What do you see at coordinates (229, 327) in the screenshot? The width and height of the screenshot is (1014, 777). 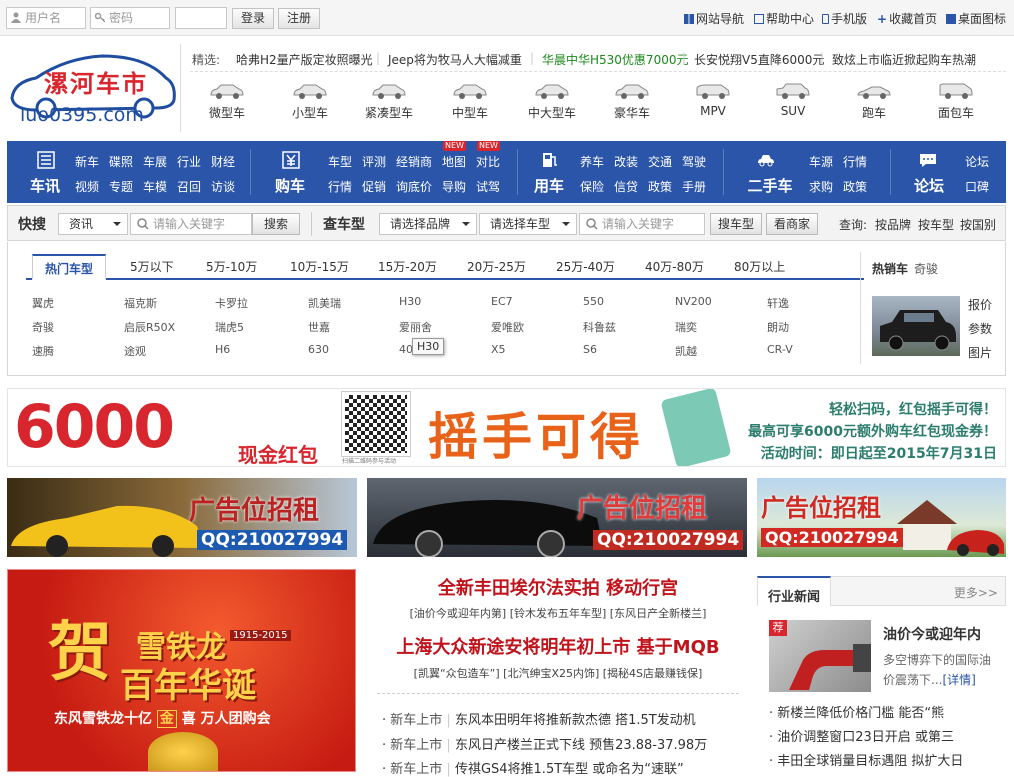 I see `model-link: 瑞虎5` at bounding box center [229, 327].